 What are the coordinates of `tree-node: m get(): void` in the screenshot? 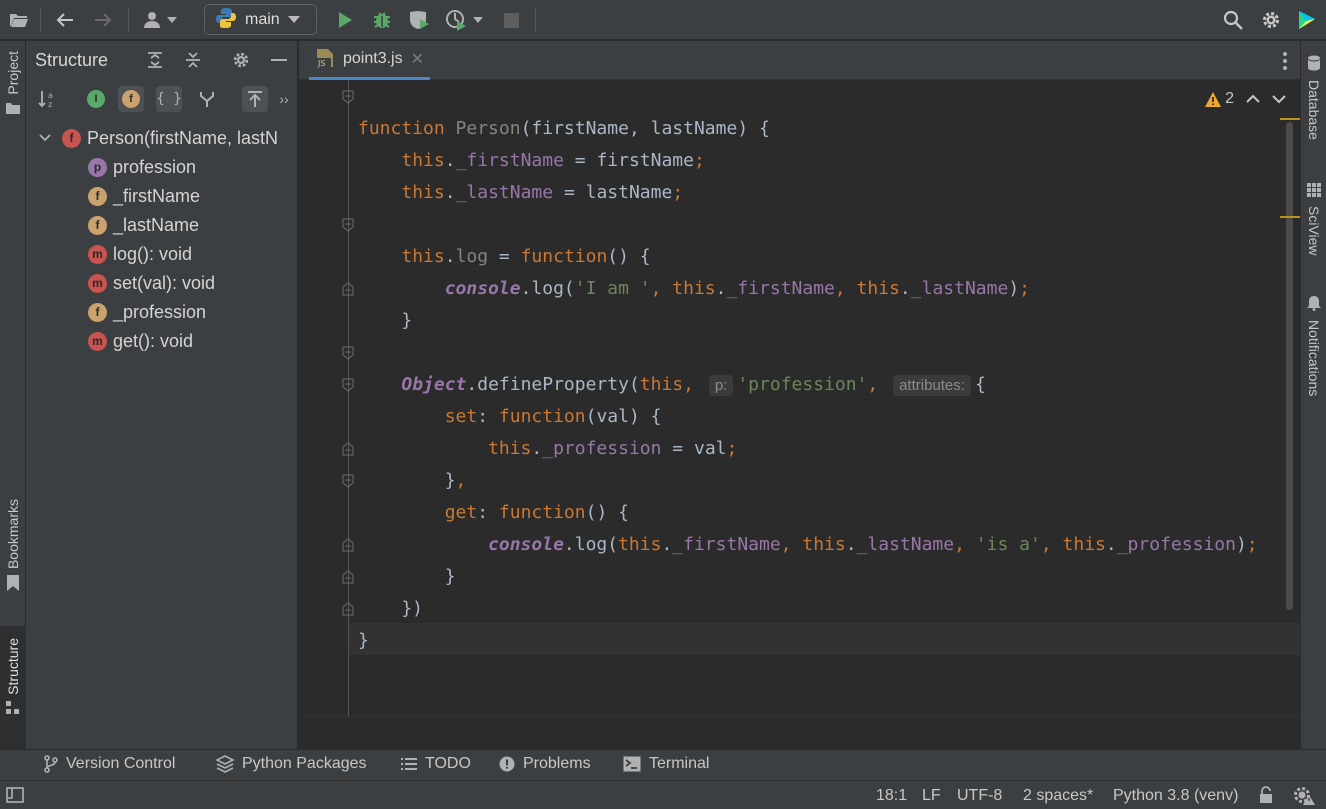 It's located at (140, 341).